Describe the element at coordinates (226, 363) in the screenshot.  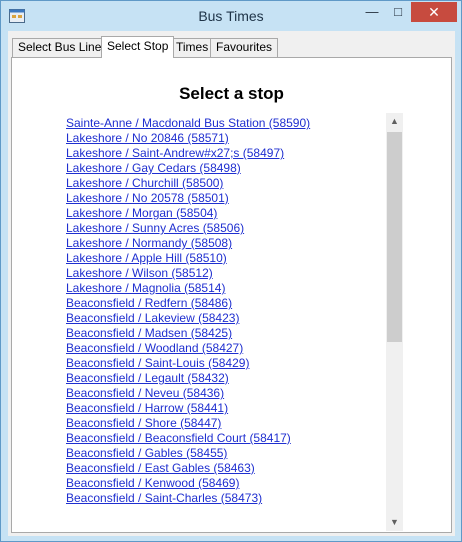
I see `stop-link: Beaconsfield / Saint-Louis (58429)` at that location.